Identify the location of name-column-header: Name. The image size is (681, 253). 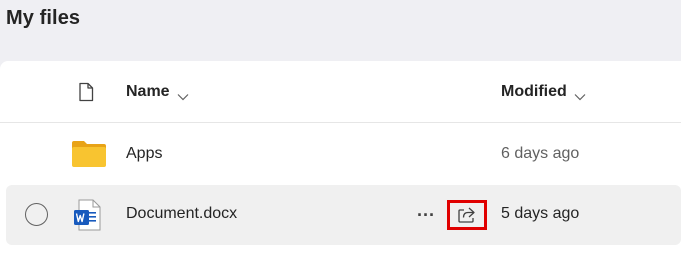
(157, 92).